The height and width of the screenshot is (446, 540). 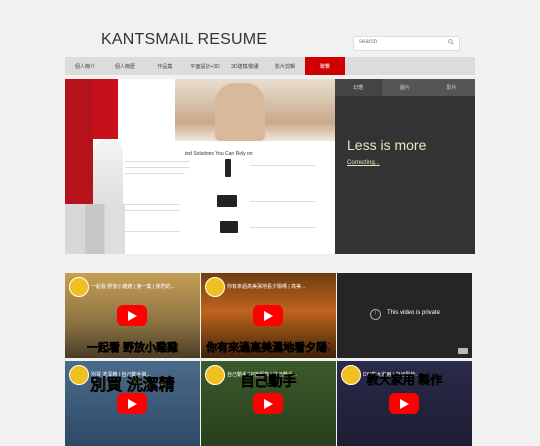 What do you see at coordinates (165, 66) in the screenshot?
I see `nav-item-portfolio: 作品集` at bounding box center [165, 66].